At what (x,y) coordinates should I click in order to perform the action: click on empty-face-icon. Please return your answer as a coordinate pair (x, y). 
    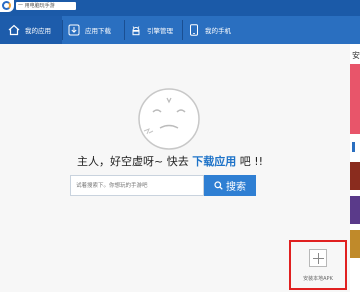
    Looking at the image, I should click on (169, 119).